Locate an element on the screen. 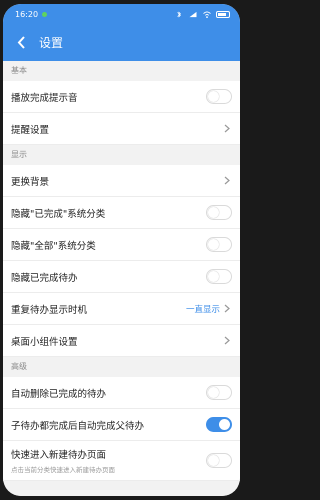 Image resolution: width=320 pixels, height=500 pixels. setting-description: 点击当前分类快速进入新建待办页面 is located at coordinates (63, 470).